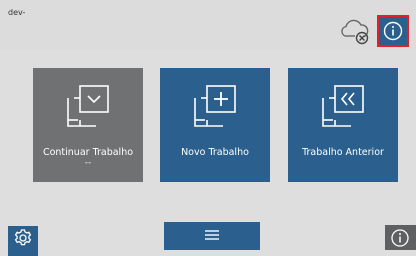 The width and height of the screenshot is (416, 256). Describe the element at coordinates (88, 163) in the screenshot. I see `tile-sublabel: --` at that location.